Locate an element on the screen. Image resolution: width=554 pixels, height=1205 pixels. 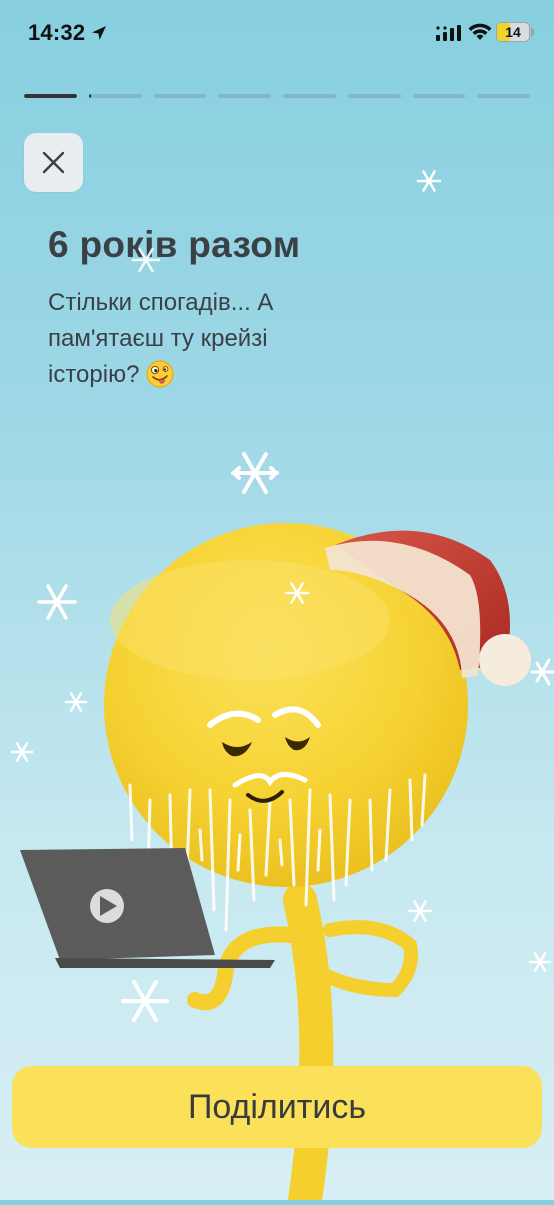
status-time: 14:32 is located at coordinates (57, 32).